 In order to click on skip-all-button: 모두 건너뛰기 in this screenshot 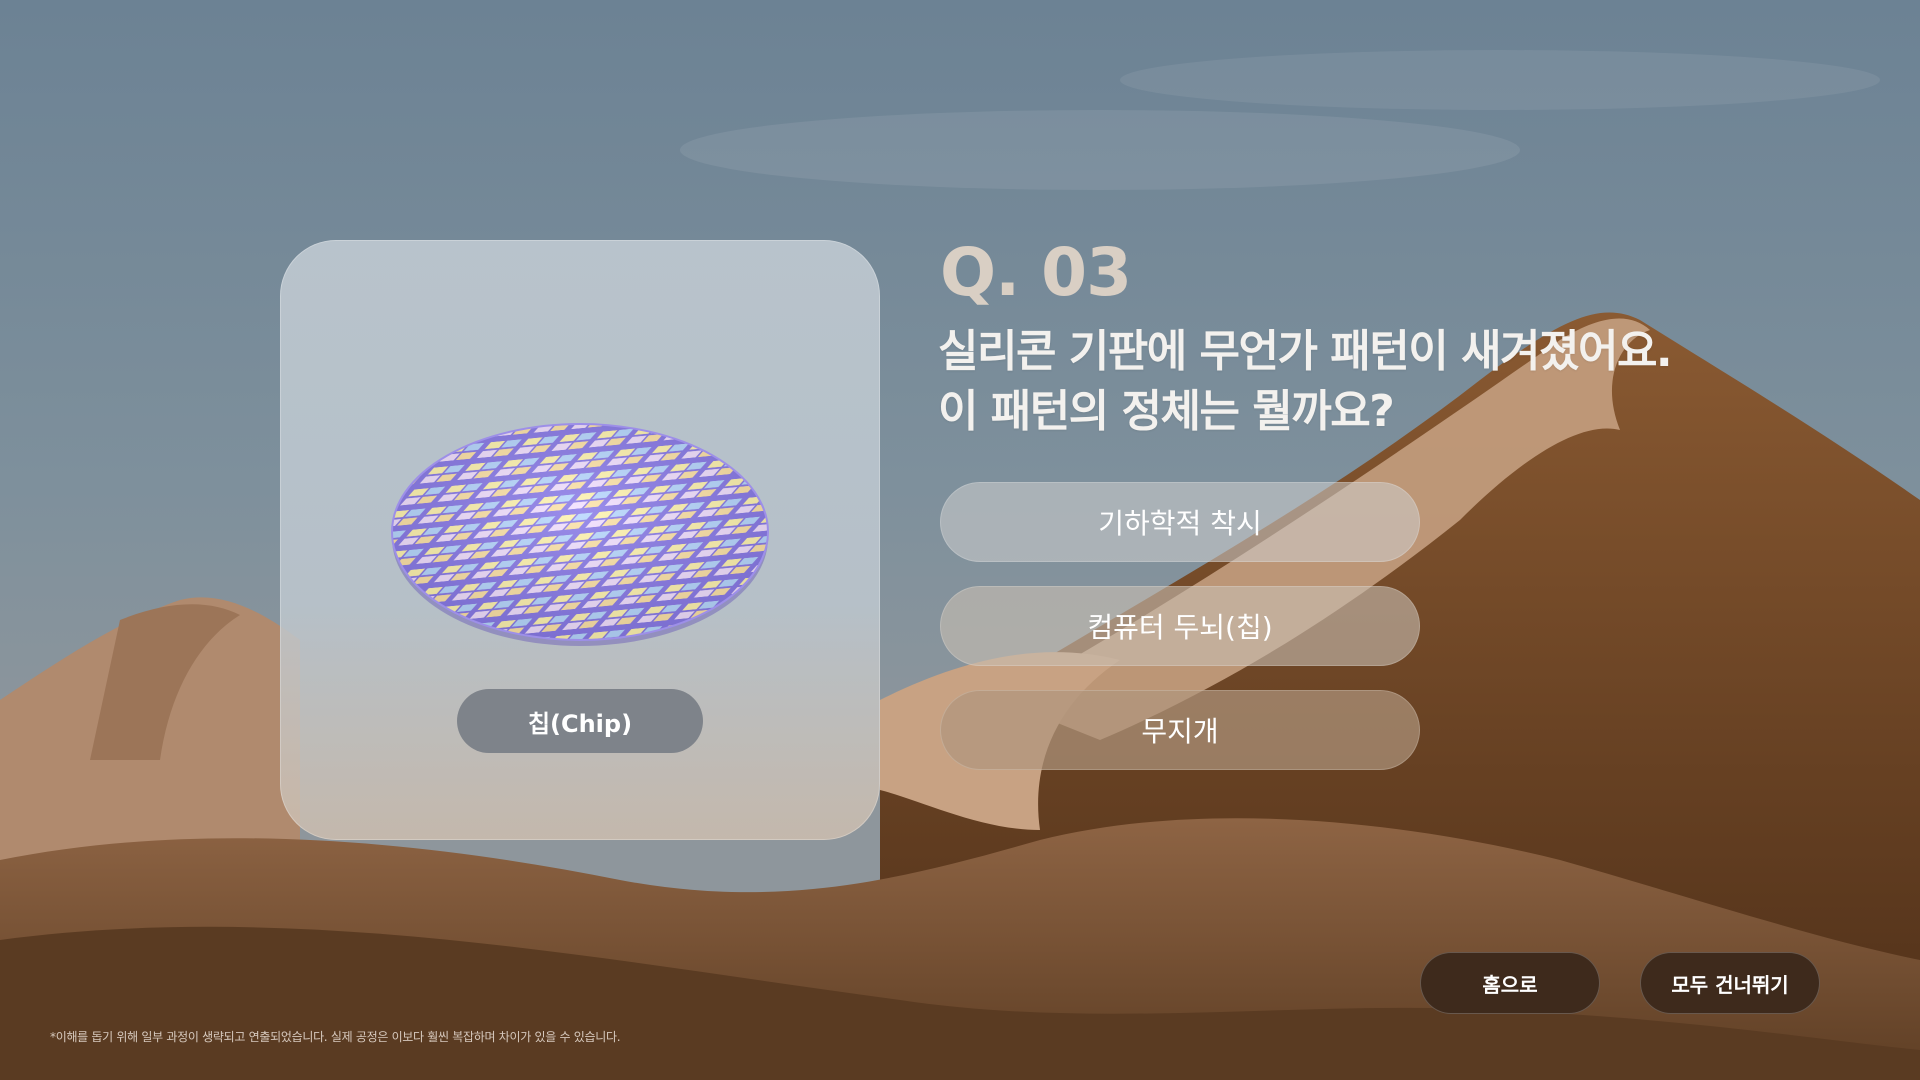, I will do `click(1730, 983)`.